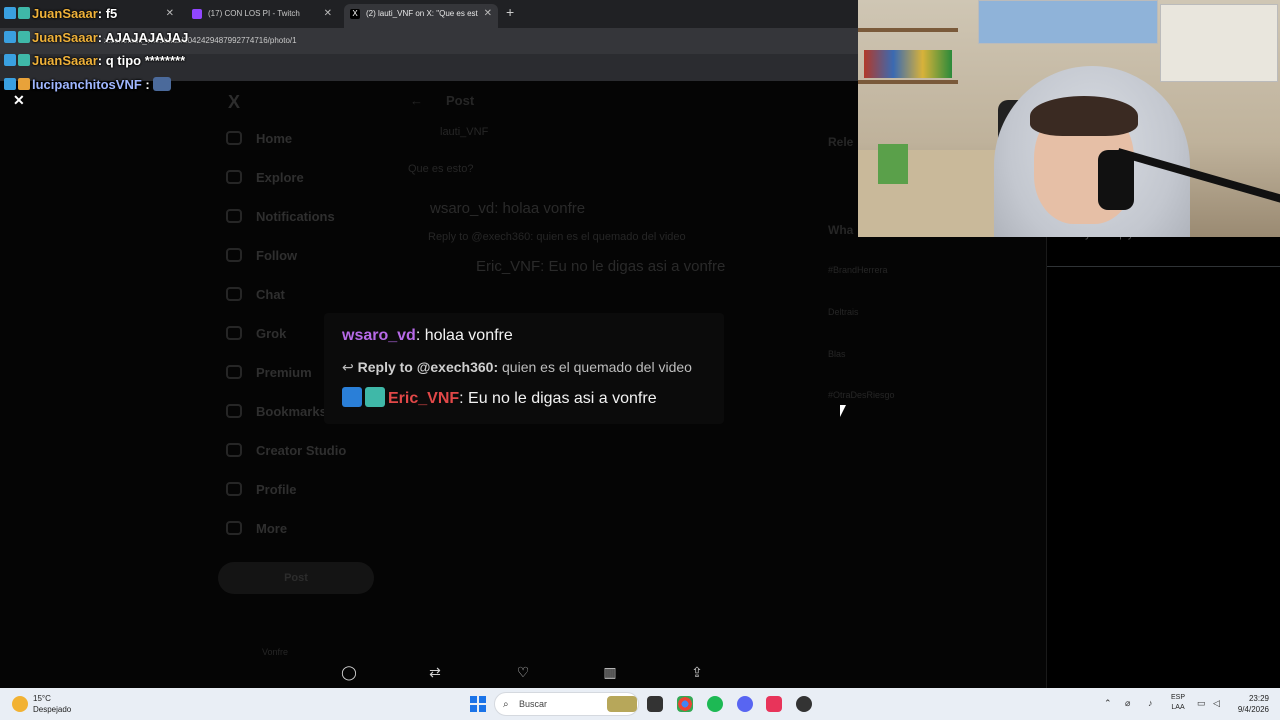 The width and height of the screenshot is (1280, 720). What do you see at coordinates (697, 672) in the screenshot?
I see `share-icon: ⇪` at bounding box center [697, 672].